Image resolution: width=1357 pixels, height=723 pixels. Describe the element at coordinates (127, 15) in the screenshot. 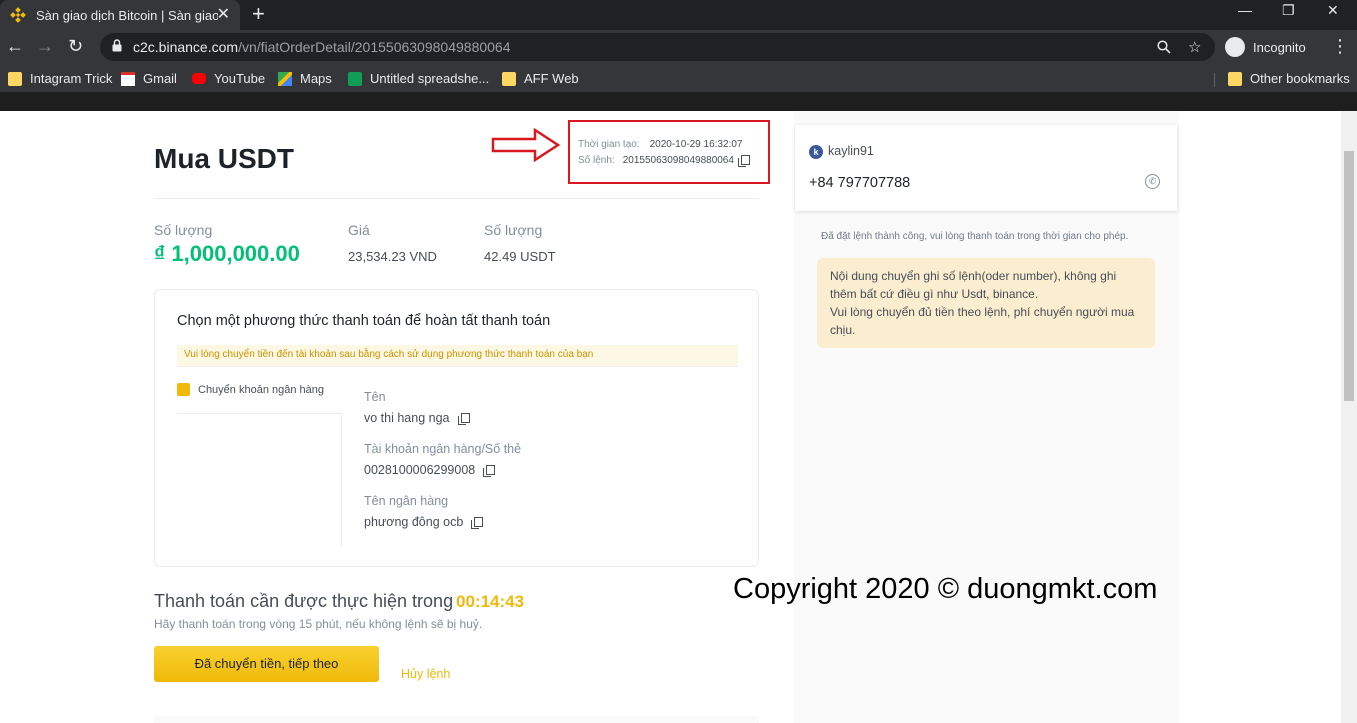

I see `tab-title: Sàn giao dịch Bitcoin | Sàn giao d` at that location.